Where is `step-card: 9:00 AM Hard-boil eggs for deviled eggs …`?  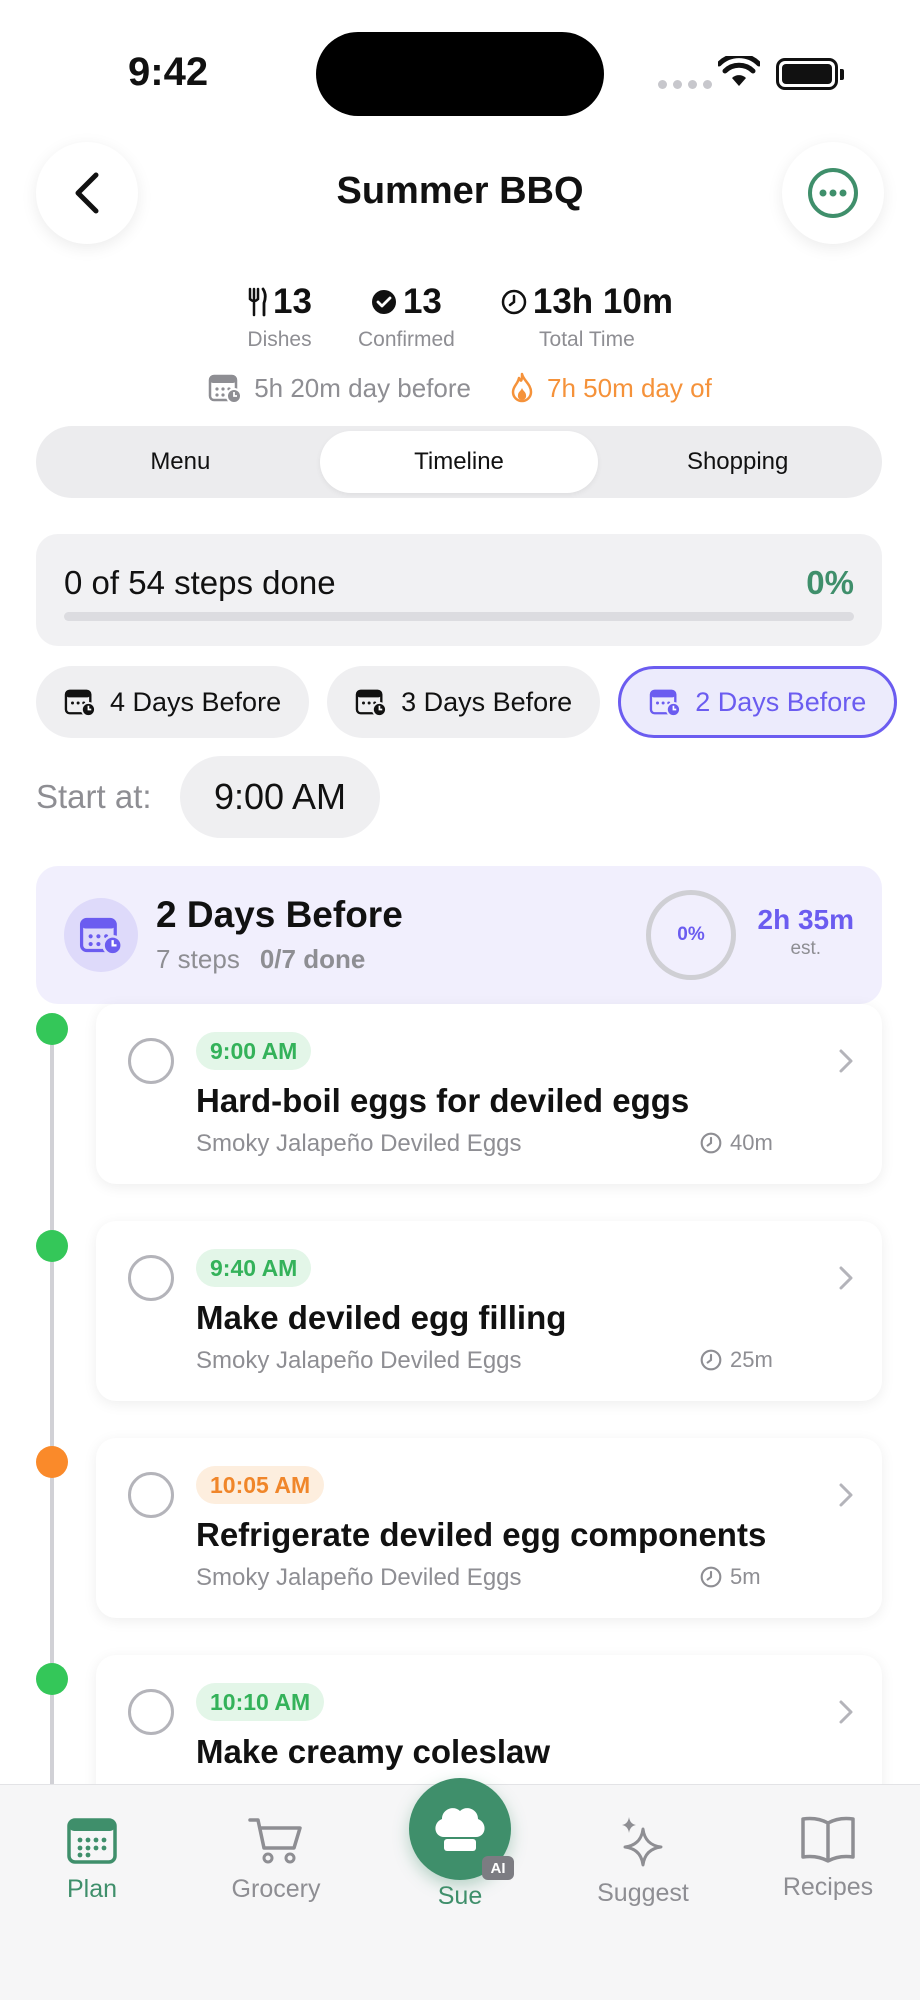
step-card: 9:00 AM Hard-boil eggs for deviled eggs … is located at coordinates (489, 1094).